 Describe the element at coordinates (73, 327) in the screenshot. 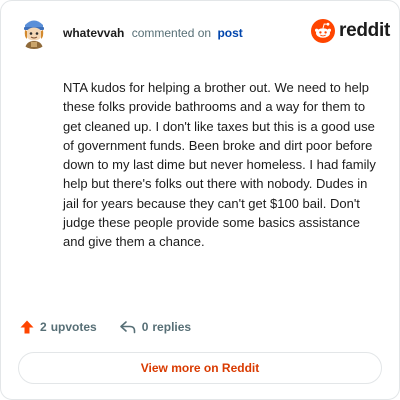

I see `upvote-label: upvotes` at that location.